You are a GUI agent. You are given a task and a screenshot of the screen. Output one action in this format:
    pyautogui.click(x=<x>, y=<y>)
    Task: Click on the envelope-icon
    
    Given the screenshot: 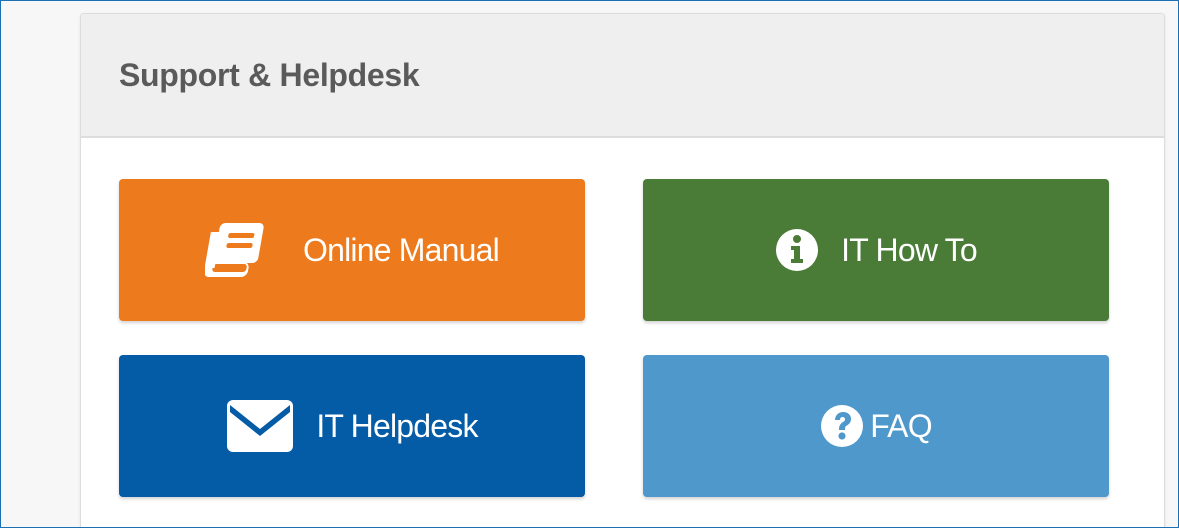 What is the action you would take?
    pyautogui.click(x=260, y=426)
    